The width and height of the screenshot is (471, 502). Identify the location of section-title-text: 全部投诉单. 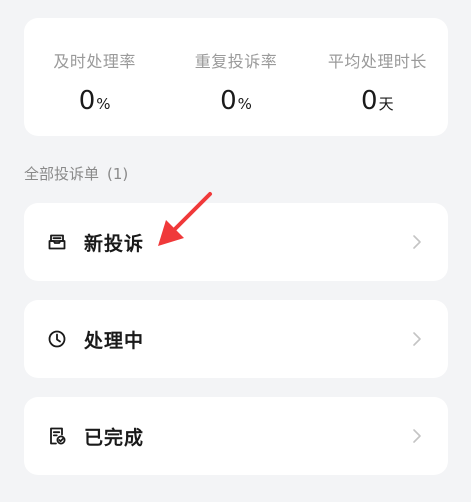
(62, 174).